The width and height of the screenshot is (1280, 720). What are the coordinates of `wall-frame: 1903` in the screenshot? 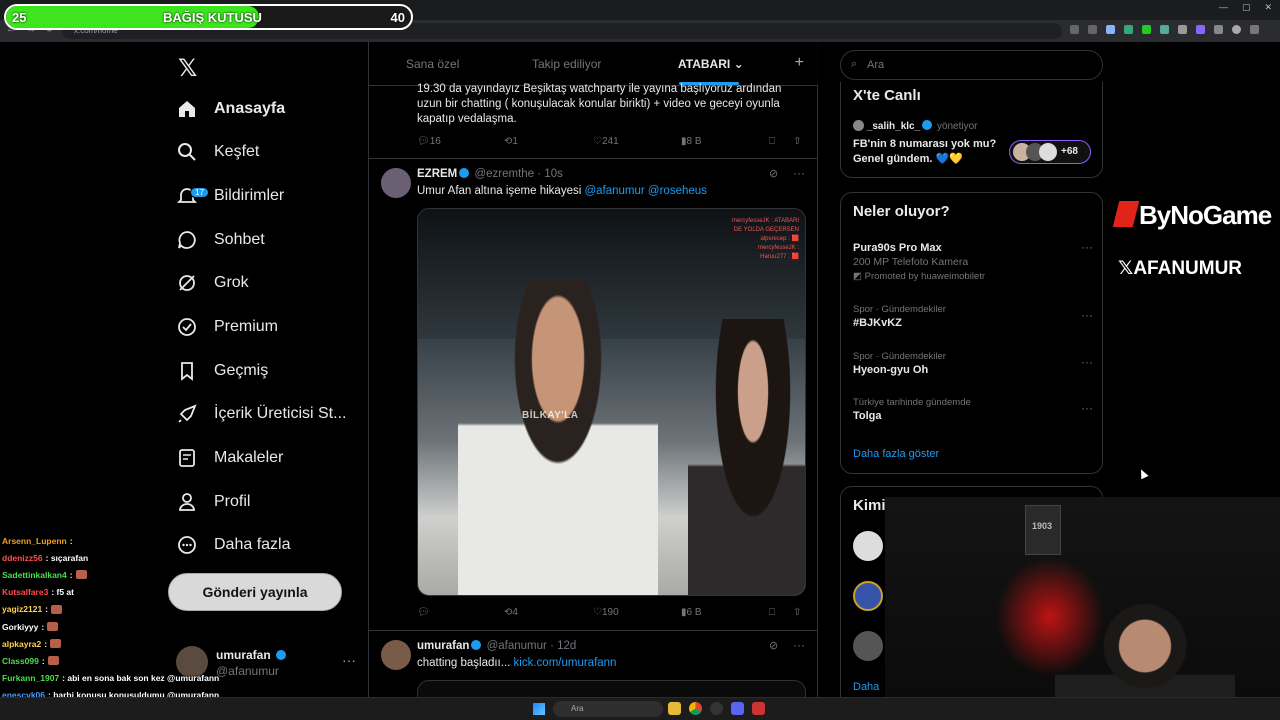 It's located at (1043, 530).